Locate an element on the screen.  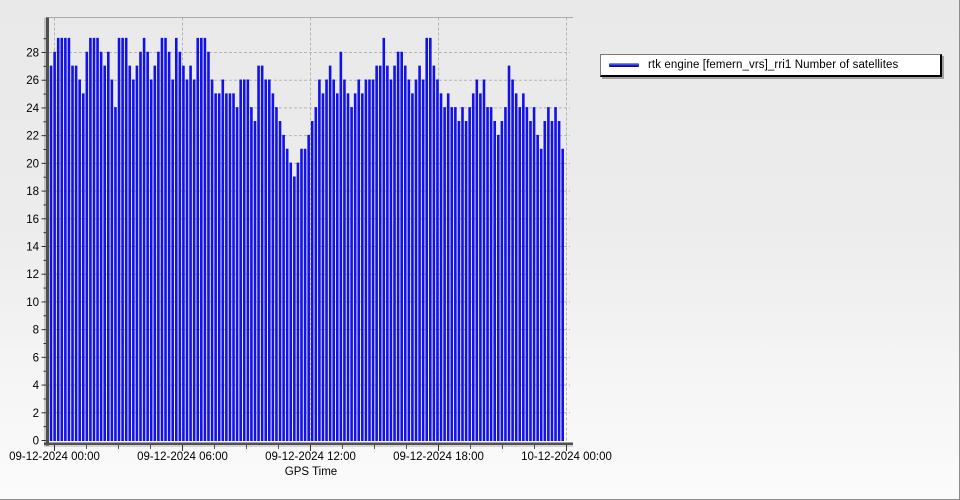
y-tick-label: 14 is located at coordinates (32, 248).